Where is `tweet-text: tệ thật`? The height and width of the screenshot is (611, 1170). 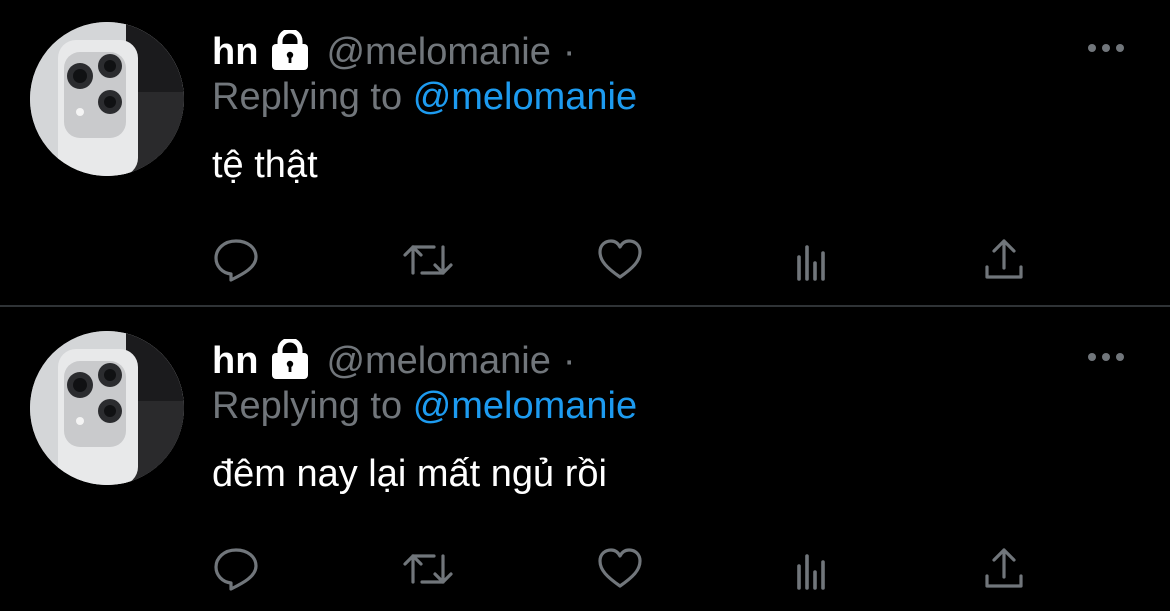 tweet-text: tệ thật is located at coordinates (265, 165).